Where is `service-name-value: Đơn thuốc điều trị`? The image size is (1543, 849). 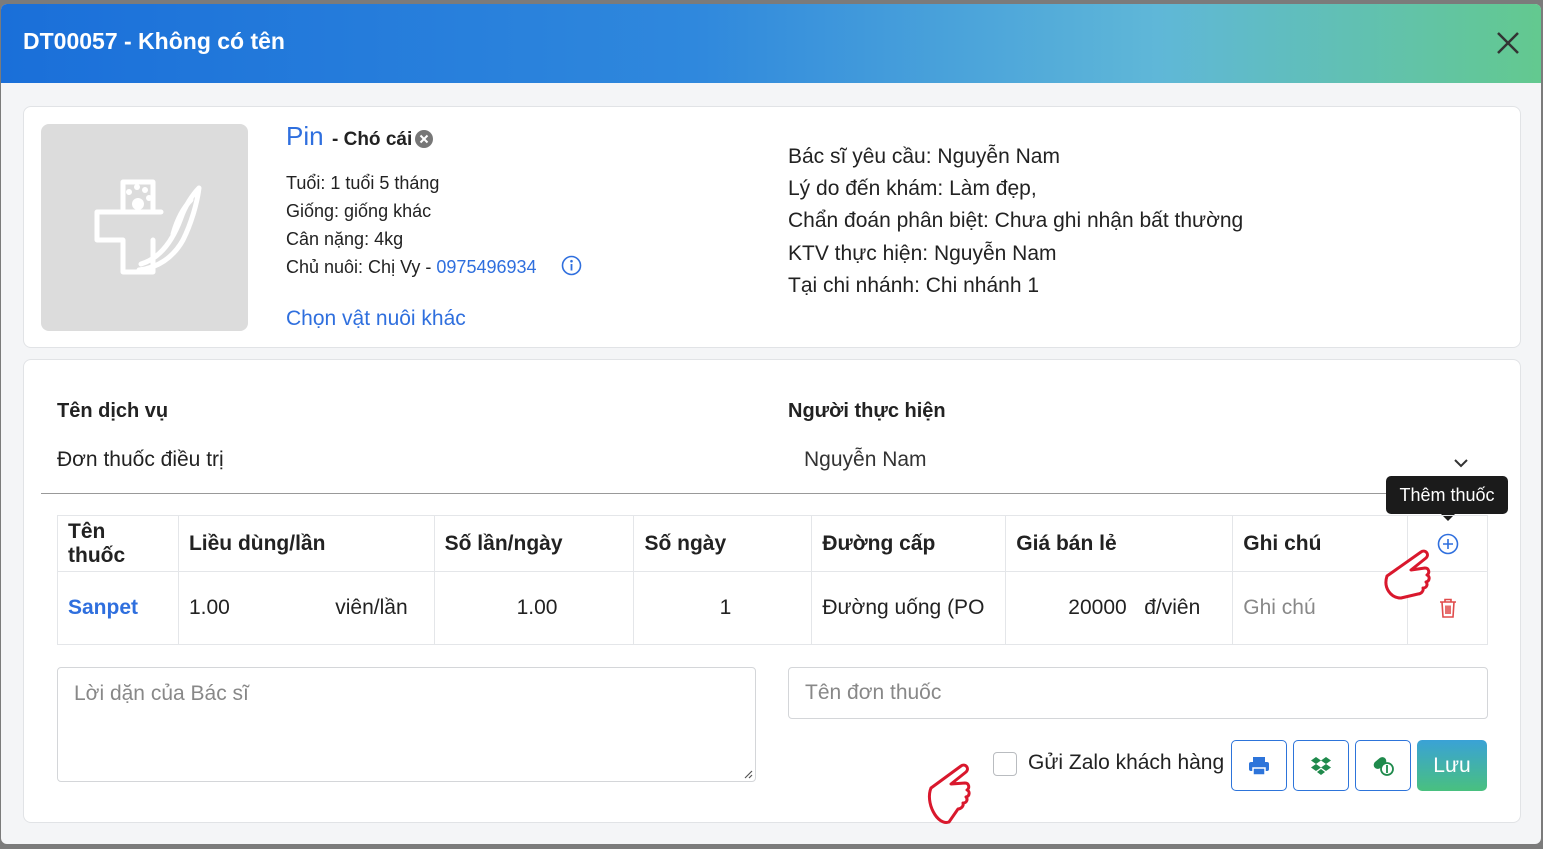
service-name-value: Đơn thuốc điều trị is located at coordinates (140, 459).